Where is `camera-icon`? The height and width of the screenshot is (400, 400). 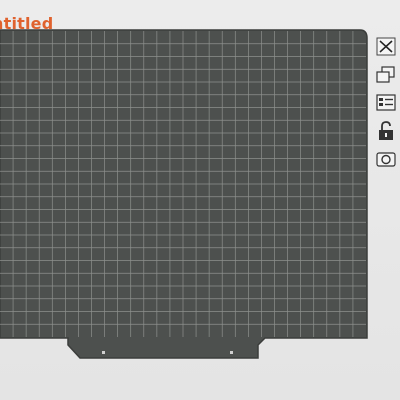 camera-icon is located at coordinates (386, 159).